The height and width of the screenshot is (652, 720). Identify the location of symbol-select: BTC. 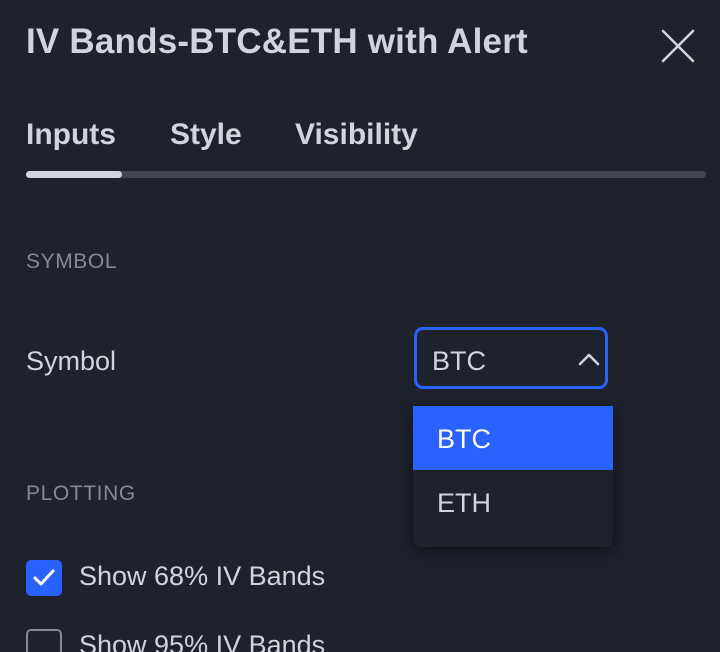
(511, 358).